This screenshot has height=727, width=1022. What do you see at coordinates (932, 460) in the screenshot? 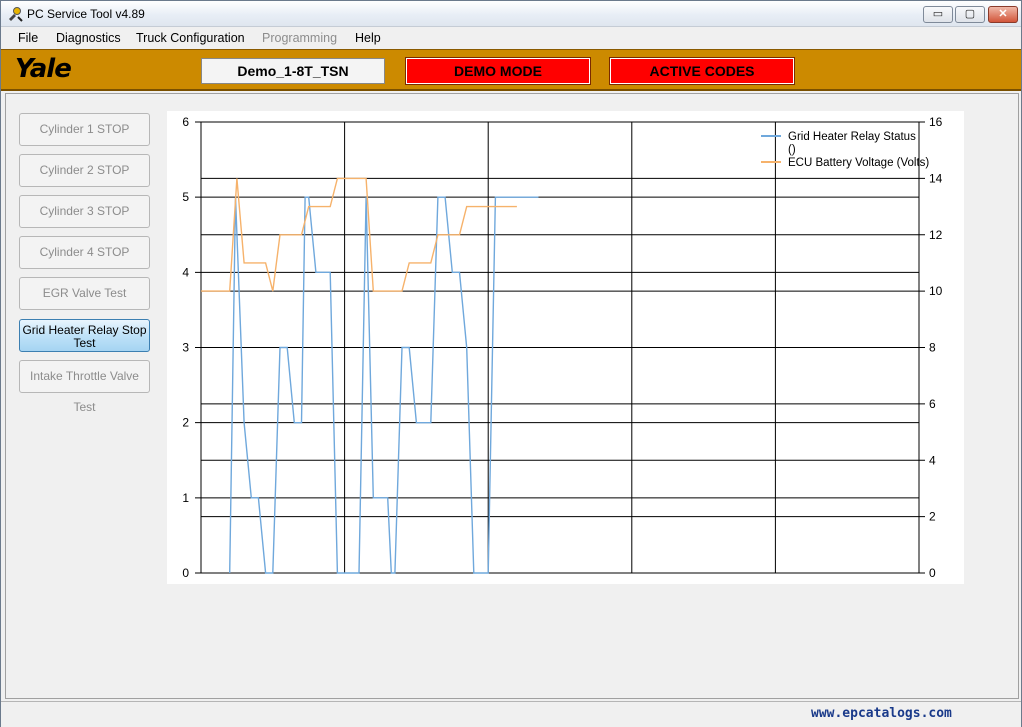
I see `right-tick-label-2: 4` at bounding box center [932, 460].